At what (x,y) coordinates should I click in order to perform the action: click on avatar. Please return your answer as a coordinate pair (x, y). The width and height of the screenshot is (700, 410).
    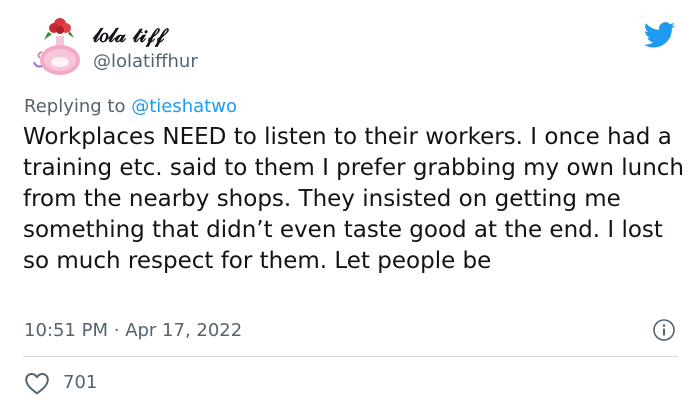
    Looking at the image, I should click on (54, 46).